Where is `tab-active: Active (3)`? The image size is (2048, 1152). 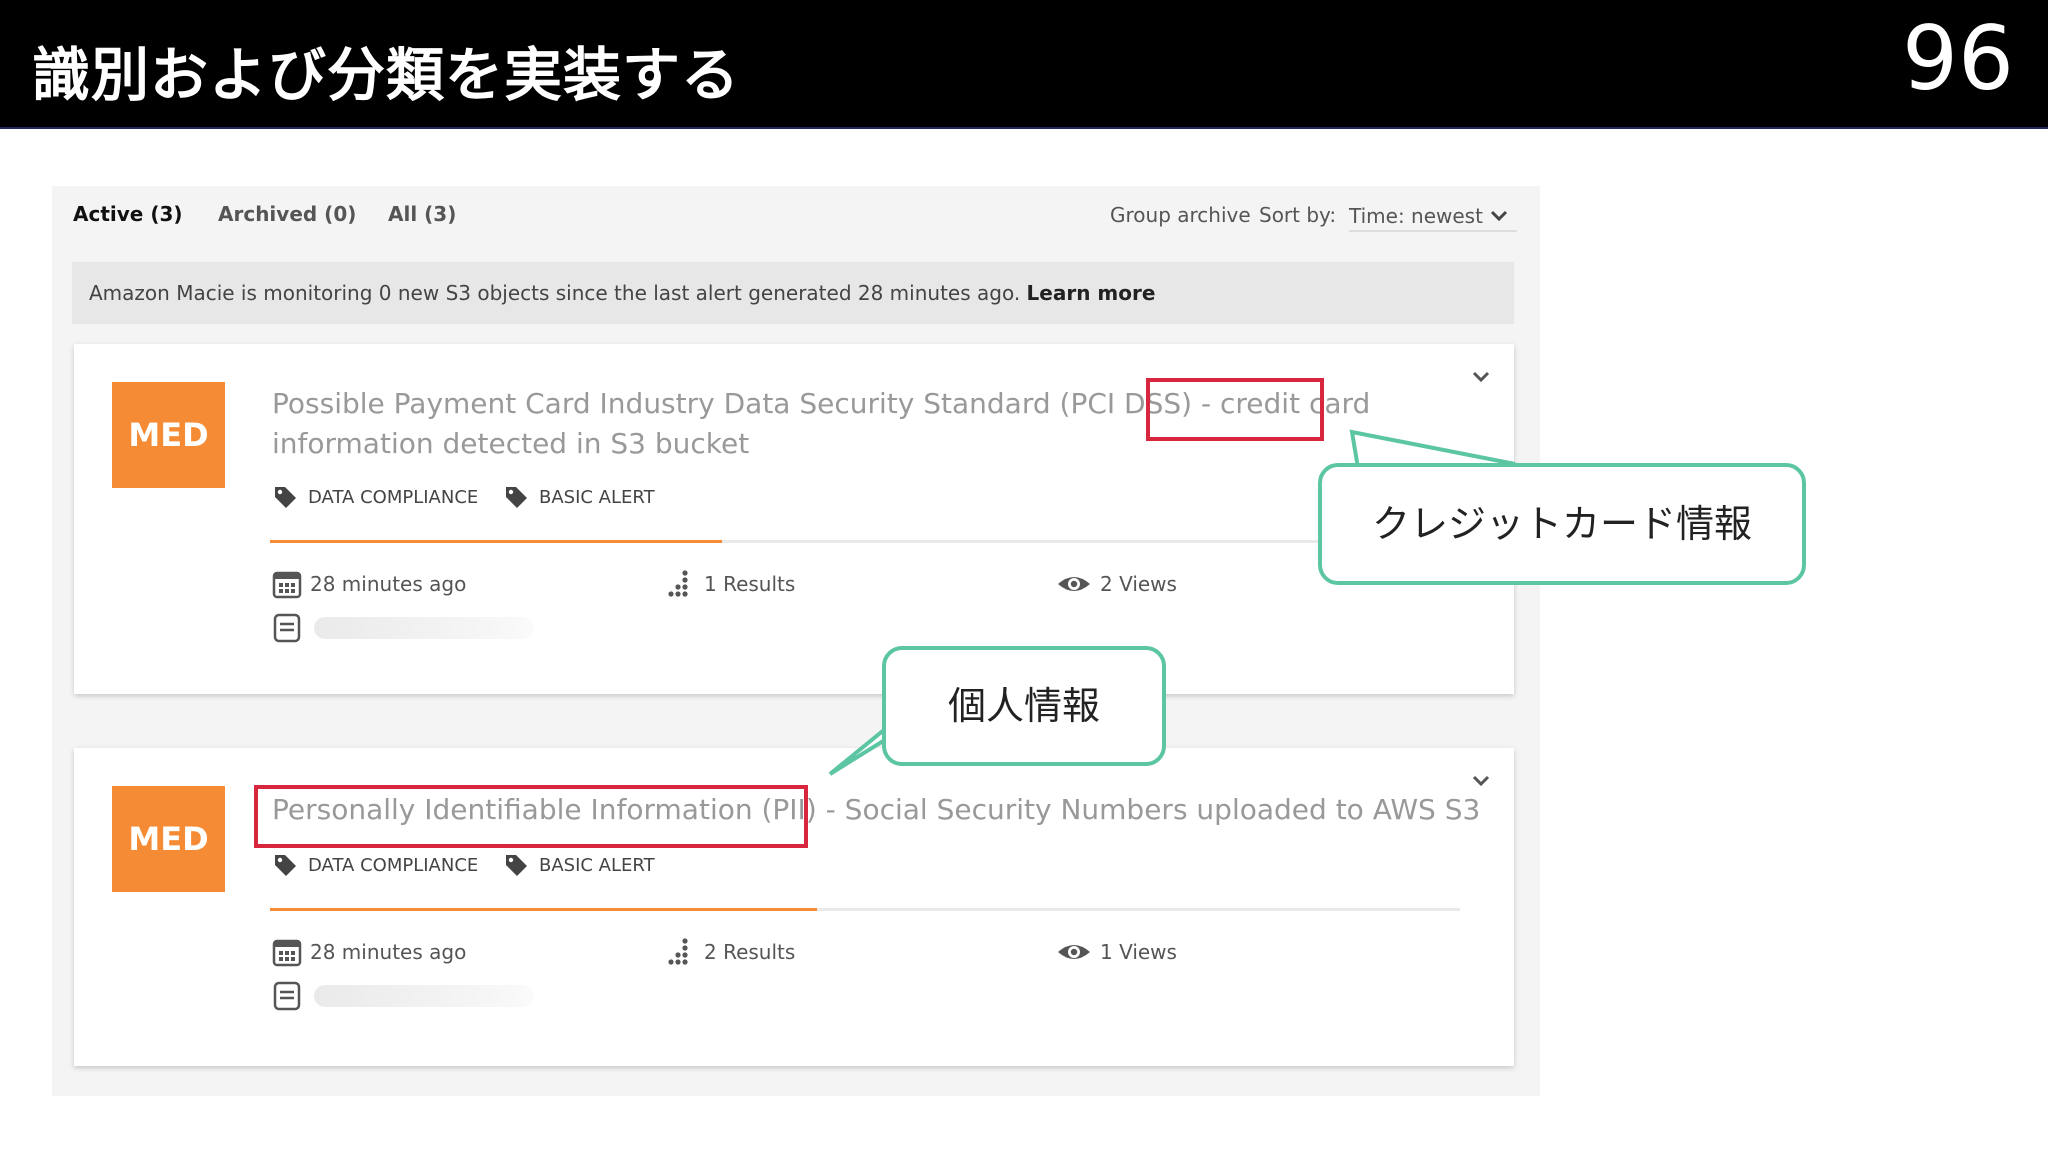 tab-active: Active (3) is located at coordinates (128, 214).